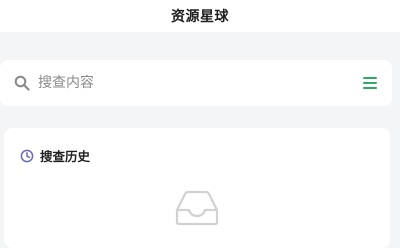  What do you see at coordinates (197, 208) in the screenshot?
I see `empty-inbox-icon` at bounding box center [197, 208].